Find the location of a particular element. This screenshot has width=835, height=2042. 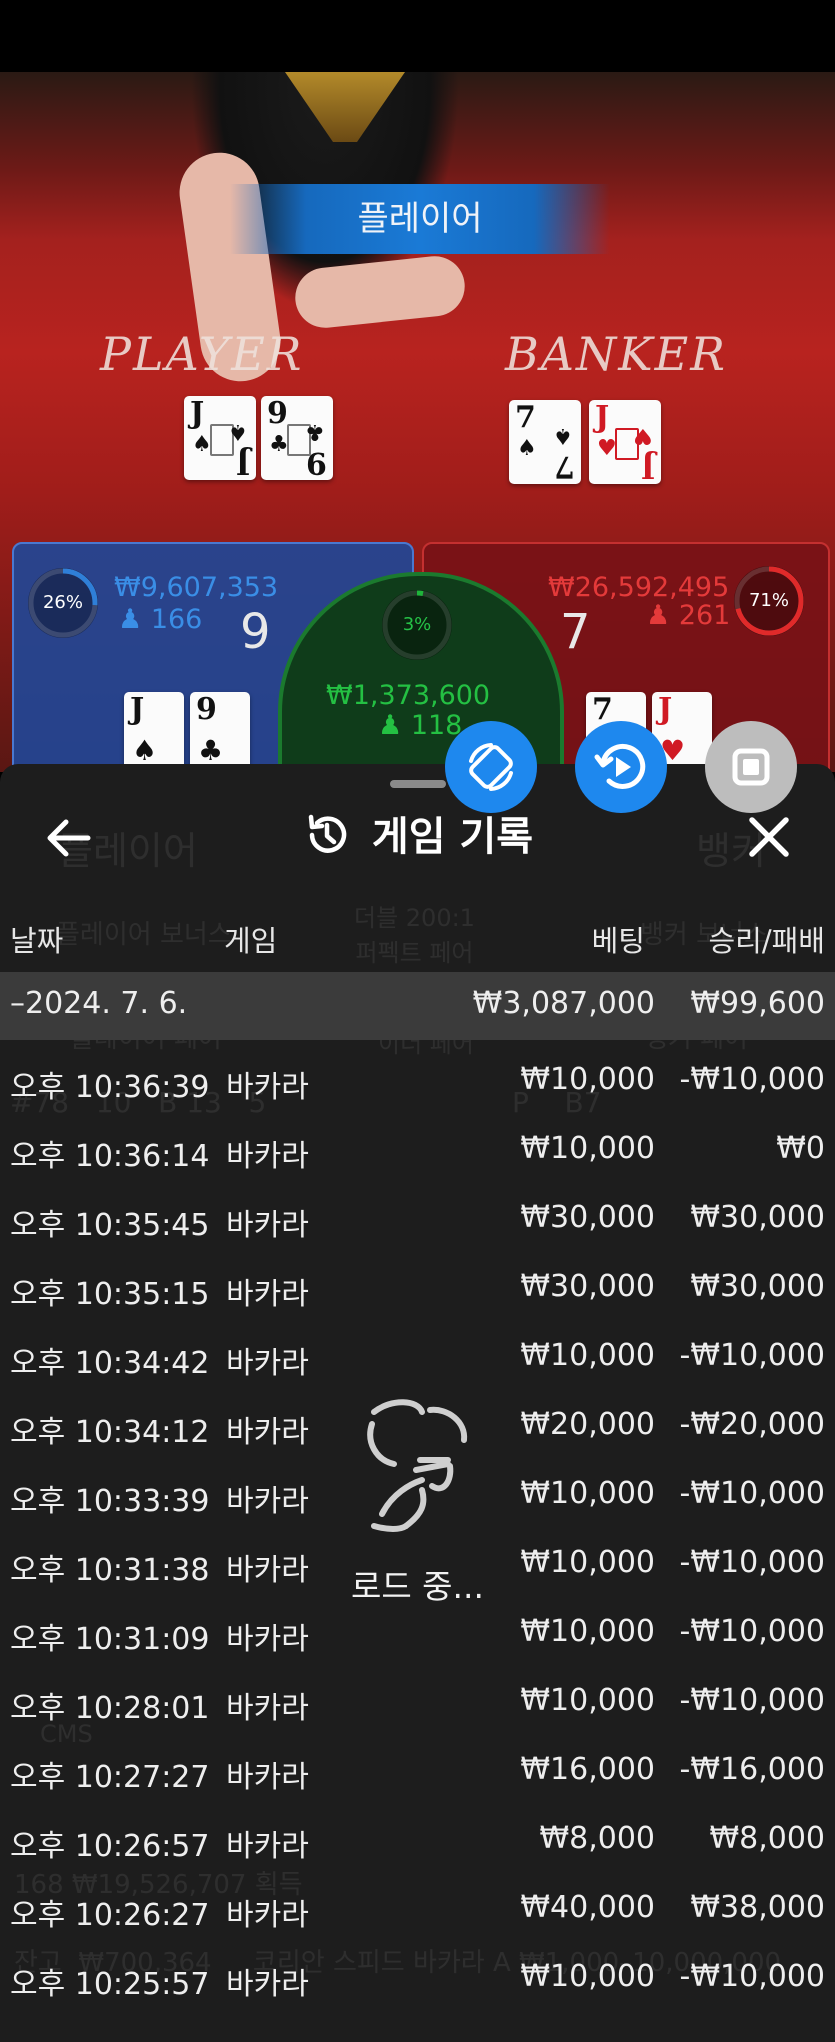

row-time: 오후 10:25:57 is located at coordinates (110, 1984).